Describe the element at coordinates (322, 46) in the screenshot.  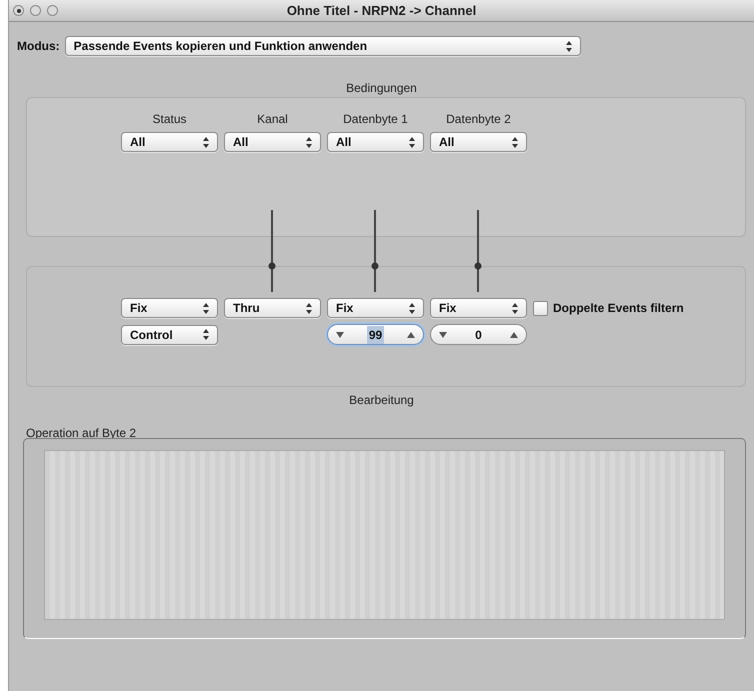
I see `mode-select: Passende Events kopieren und Funktion anwenden` at that location.